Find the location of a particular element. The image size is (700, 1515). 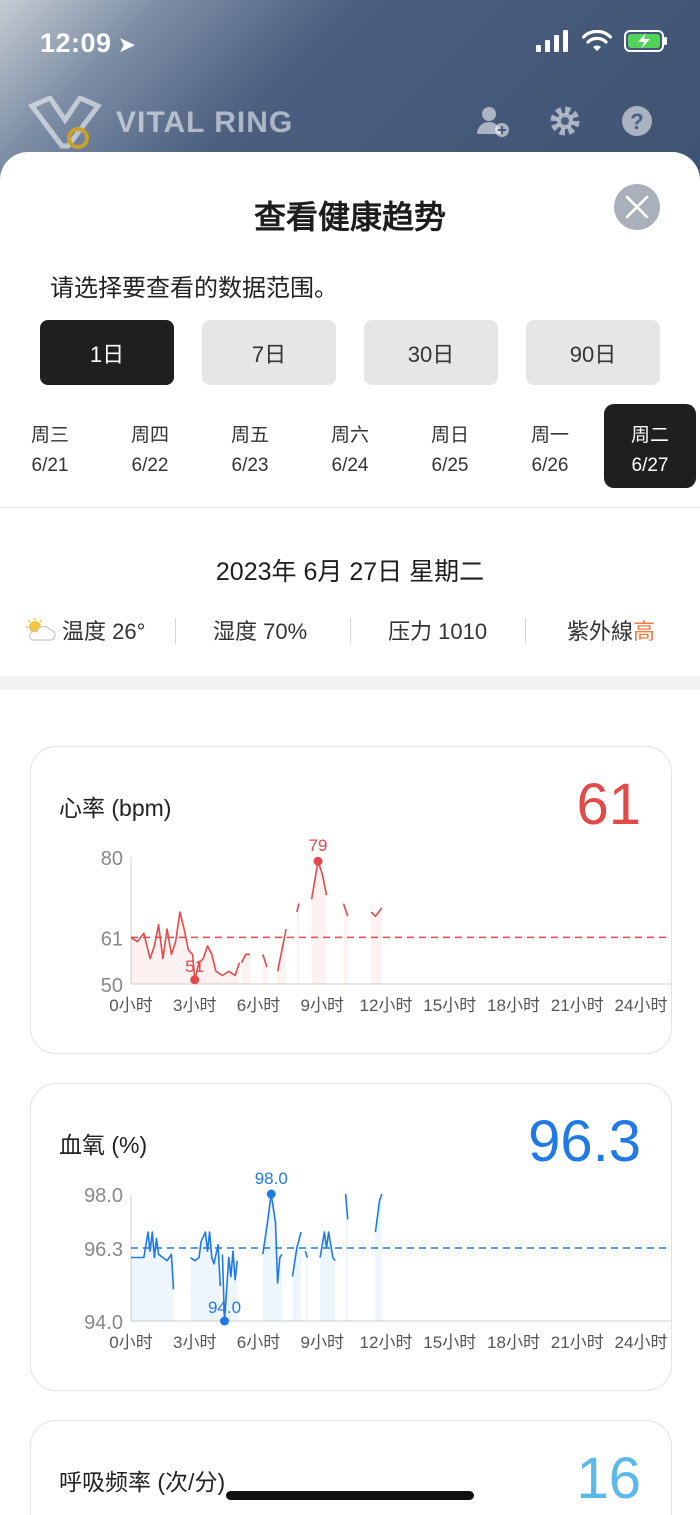

range-button-1d: 1日 is located at coordinates (107, 352).